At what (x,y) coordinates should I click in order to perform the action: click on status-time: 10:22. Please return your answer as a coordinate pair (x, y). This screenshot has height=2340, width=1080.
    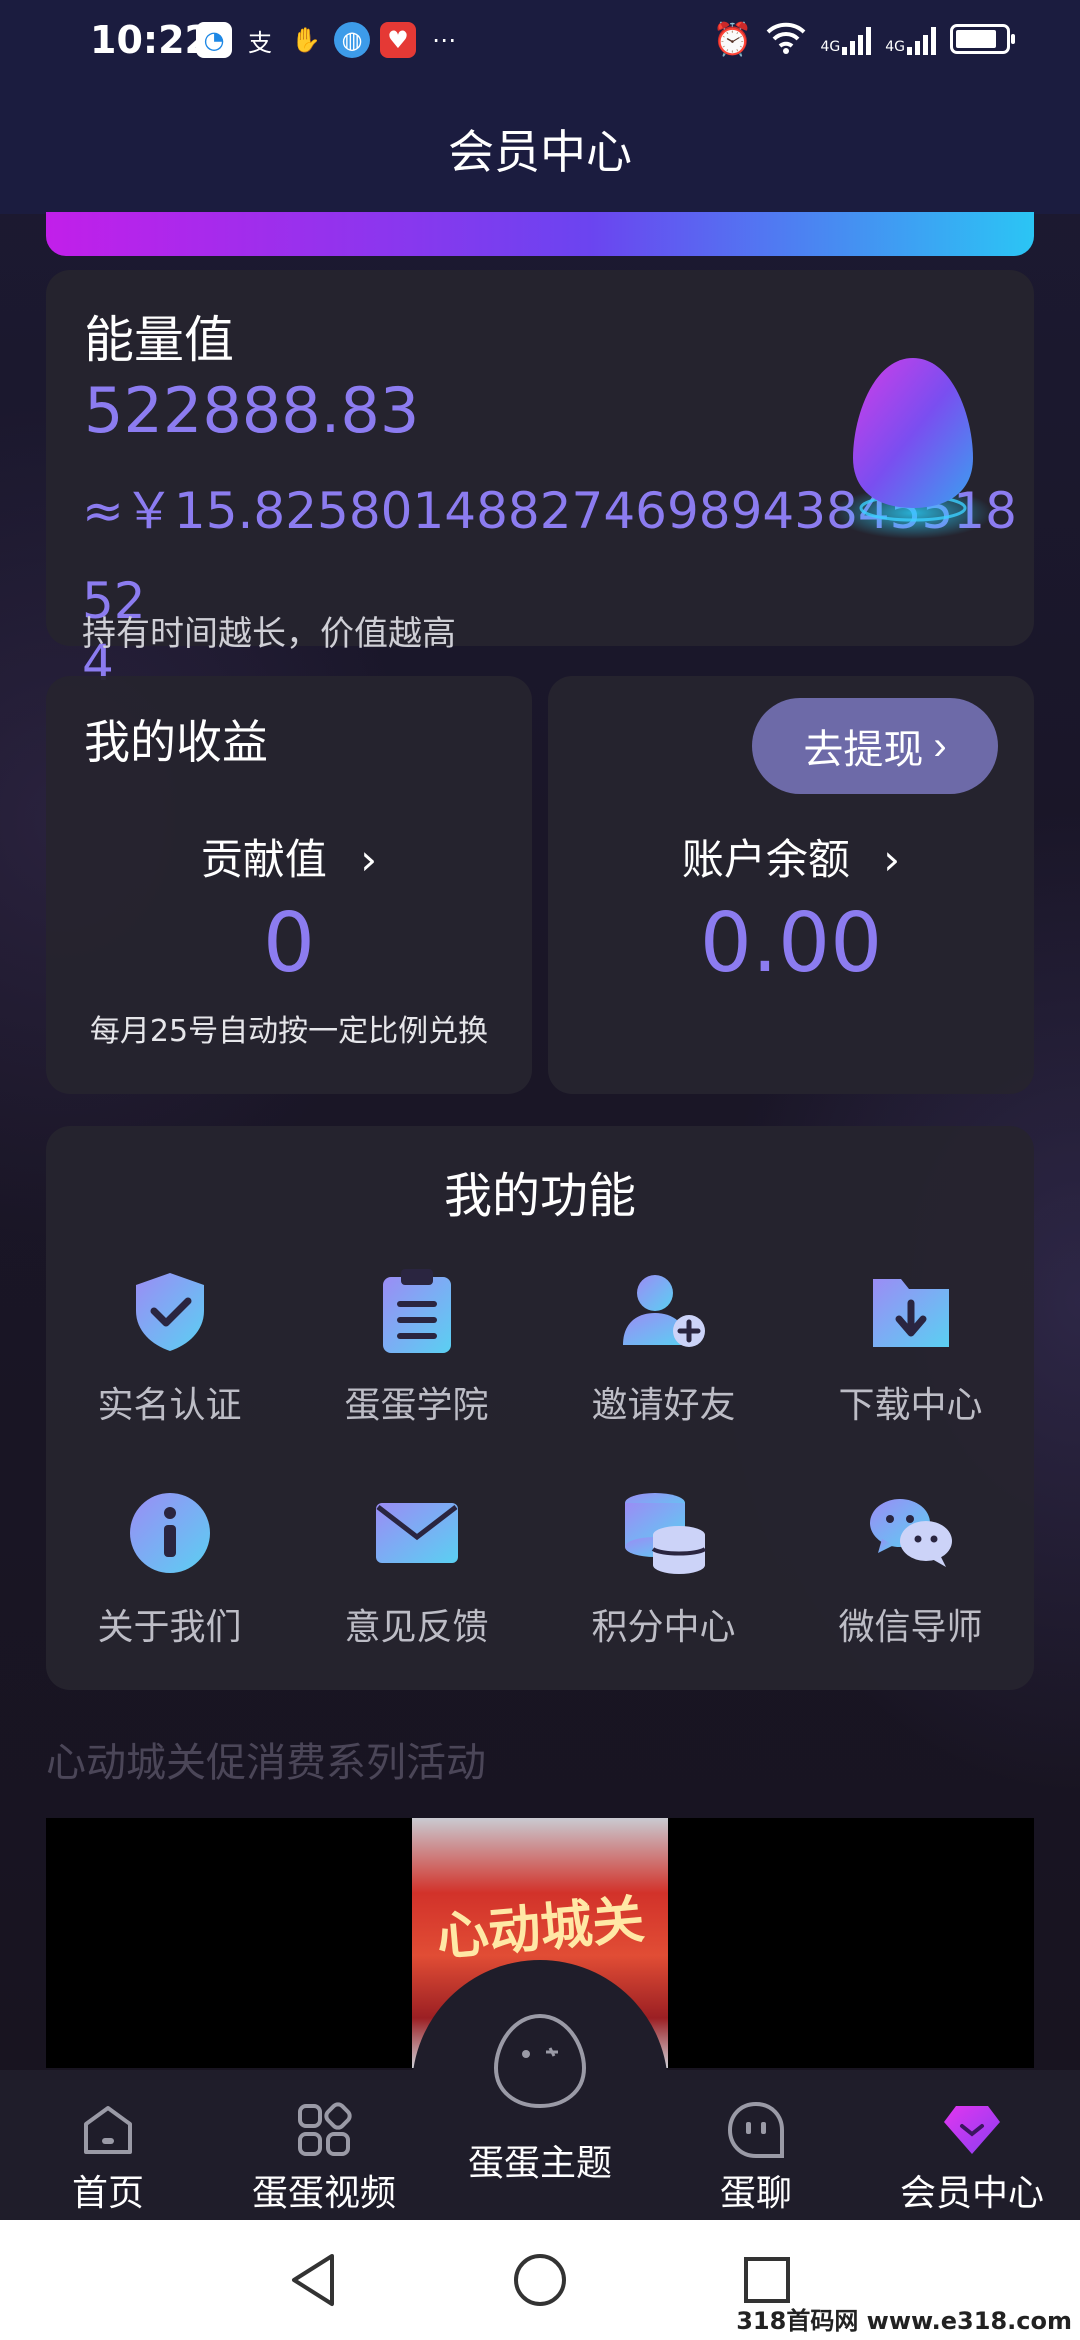
    Looking at the image, I should click on (150, 40).